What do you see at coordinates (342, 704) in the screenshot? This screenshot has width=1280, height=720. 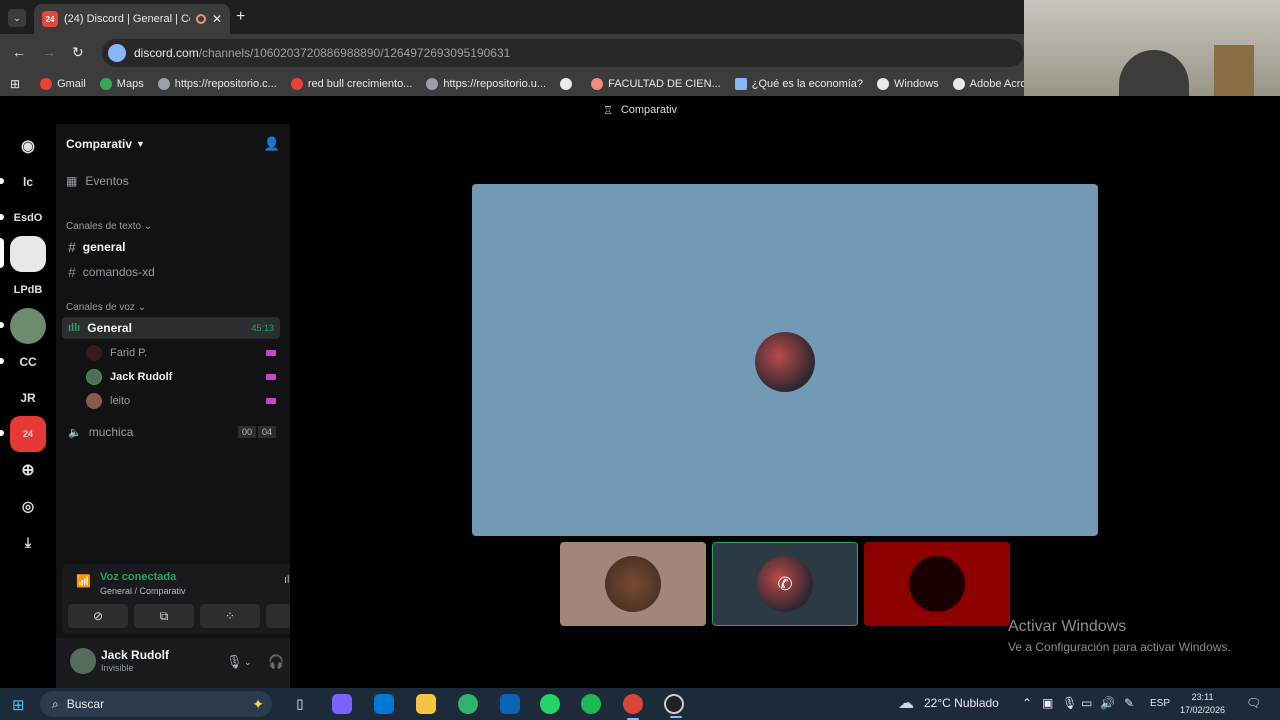 I see `copilot-icon` at bounding box center [342, 704].